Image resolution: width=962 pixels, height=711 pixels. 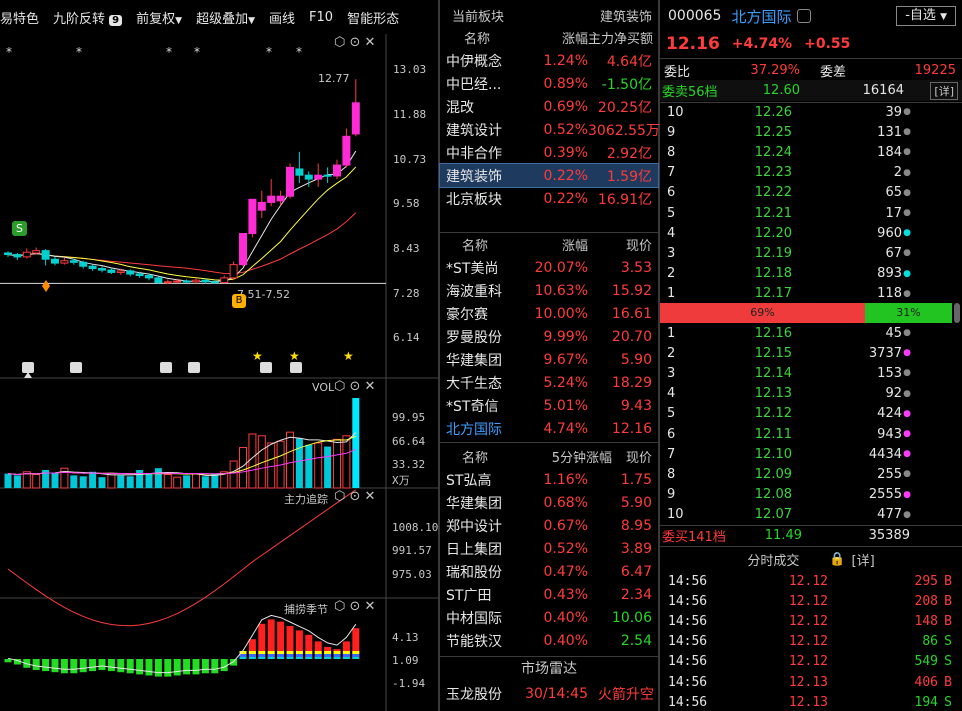 What do you see at coordinates (811, 213) in the screenshot?
I see `ask-level-row: 5 12.21 17 ●` at bounding box center [811, 213].